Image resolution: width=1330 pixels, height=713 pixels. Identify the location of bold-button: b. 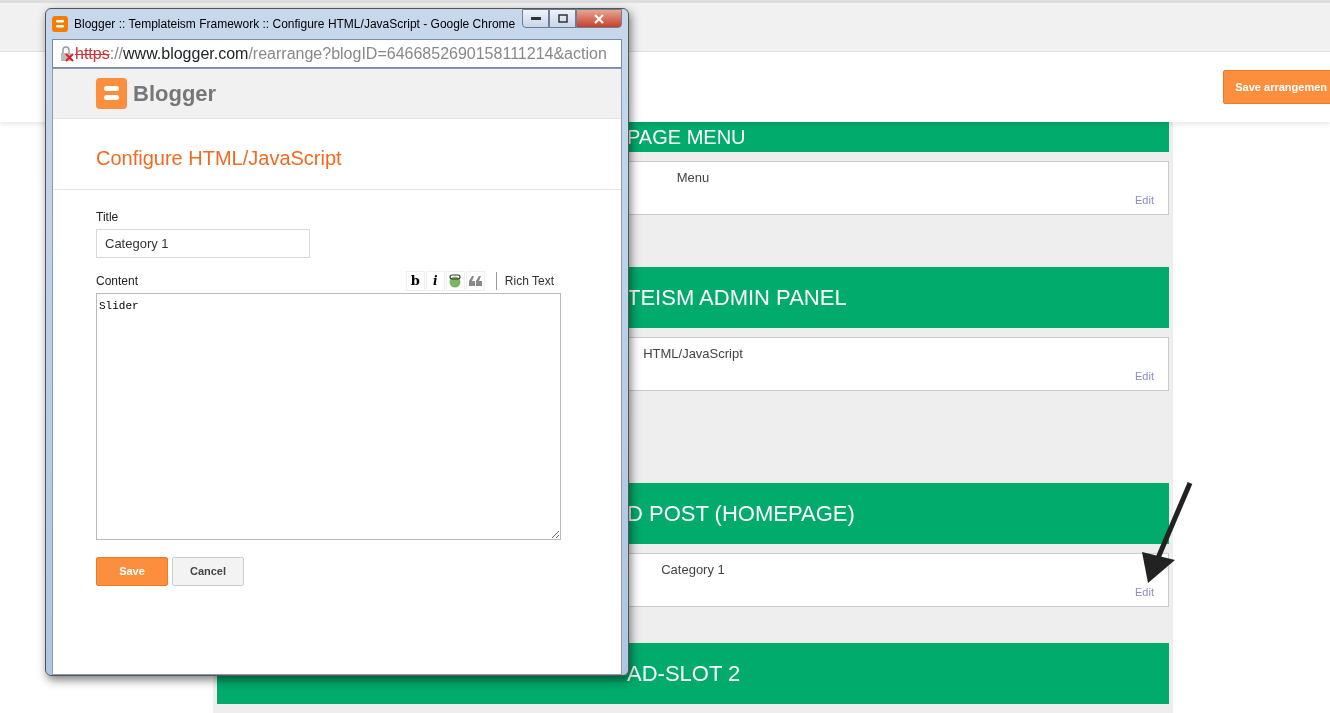
(415, 281).